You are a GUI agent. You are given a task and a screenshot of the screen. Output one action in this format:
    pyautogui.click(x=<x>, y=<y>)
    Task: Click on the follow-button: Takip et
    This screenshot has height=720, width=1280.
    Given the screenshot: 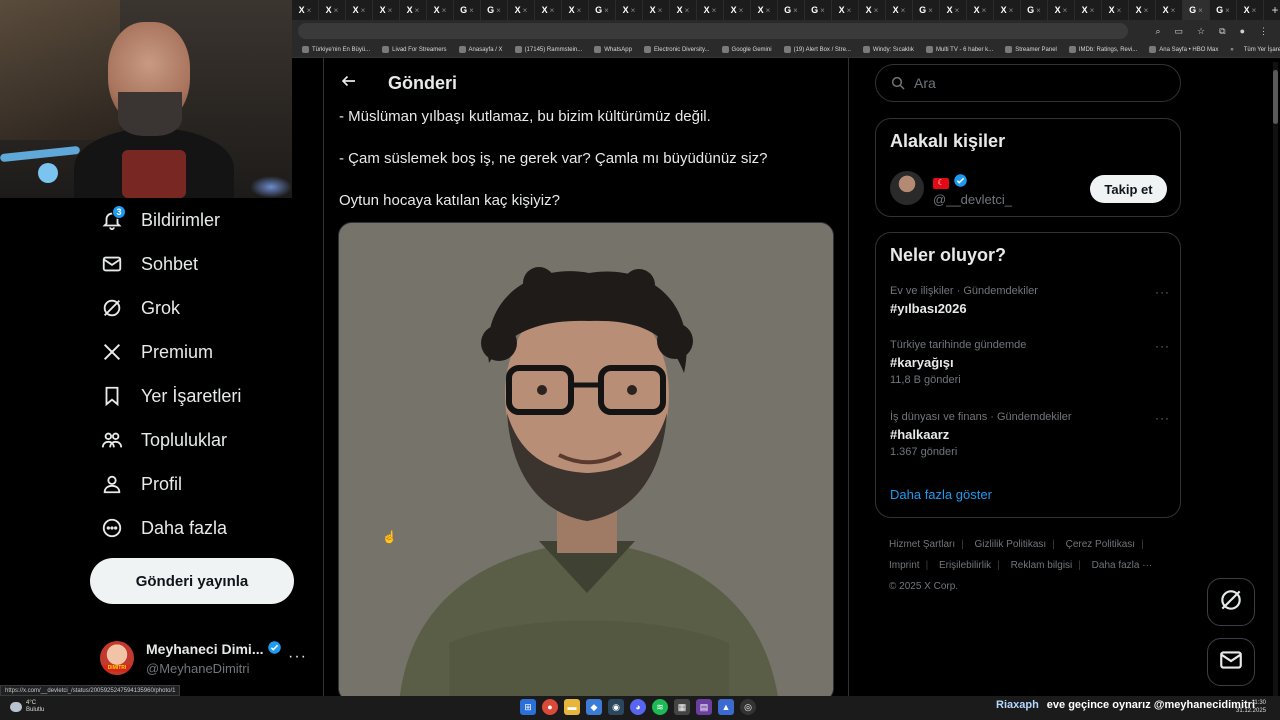 What is the action you would take?
    pyautogui.click(x=1128, y=189)
    